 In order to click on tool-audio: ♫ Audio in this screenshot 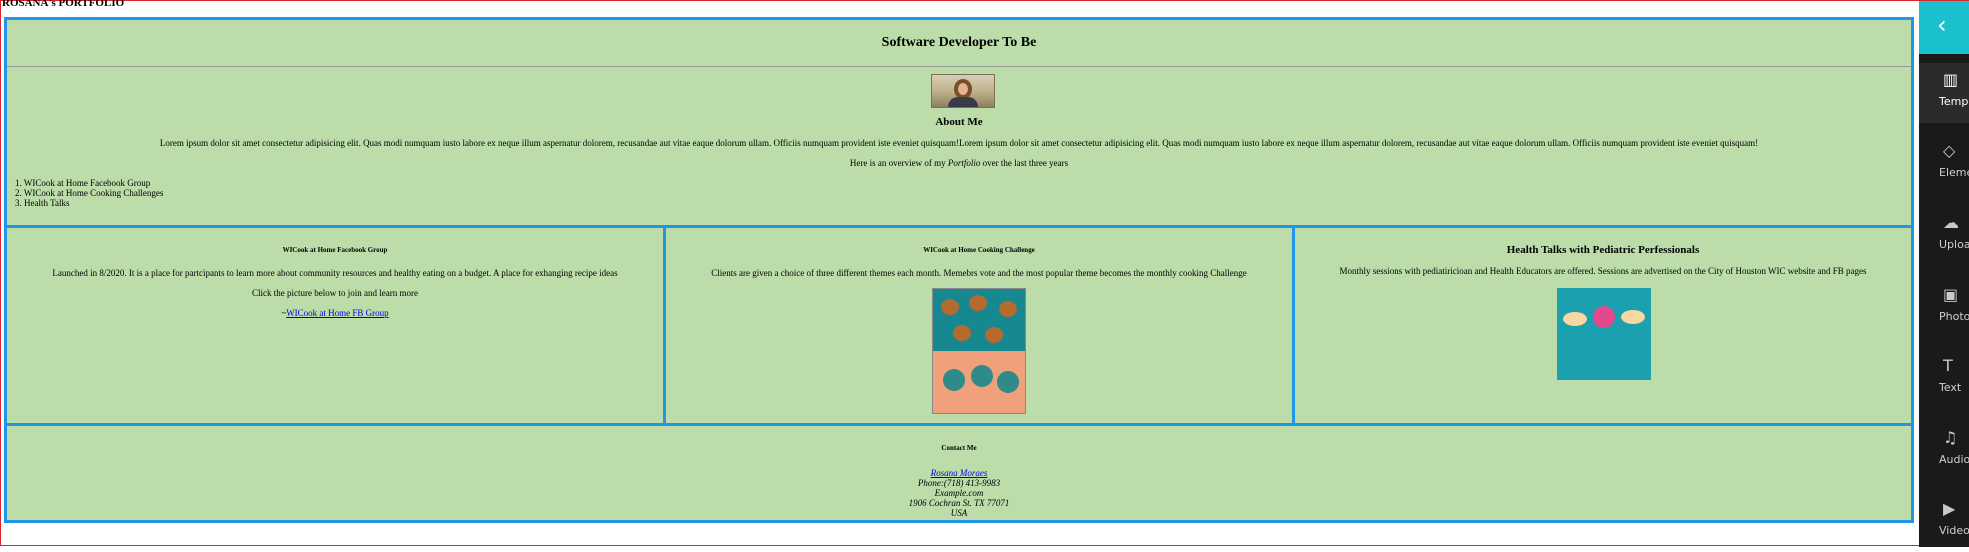, I will do `click(1944, 451)`.